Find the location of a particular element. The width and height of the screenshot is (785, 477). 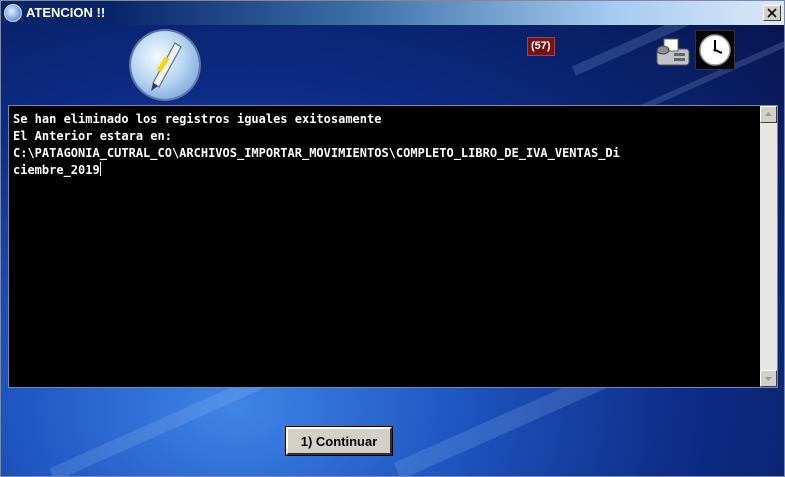

close-button is located at coordinates (772, 13).